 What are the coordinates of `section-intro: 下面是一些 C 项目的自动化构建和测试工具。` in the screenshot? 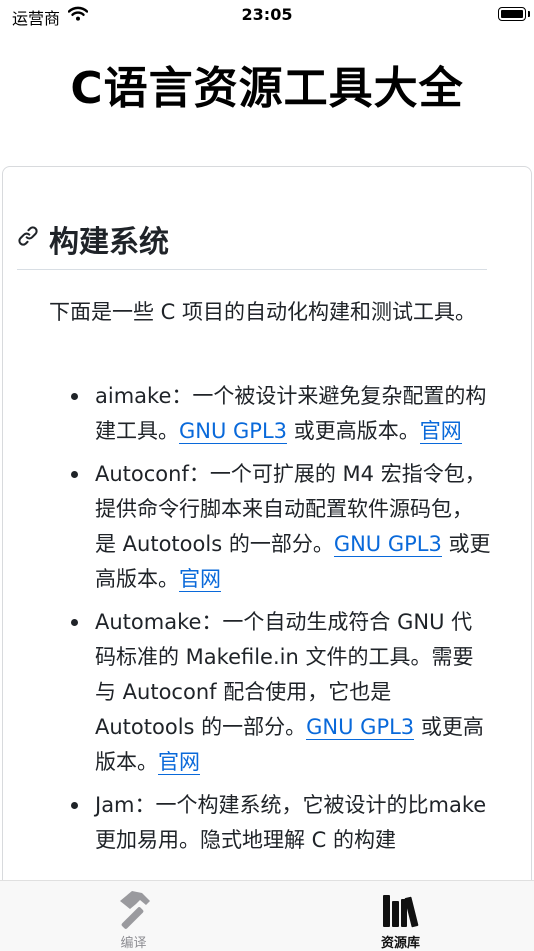 It's located at (263, 312).